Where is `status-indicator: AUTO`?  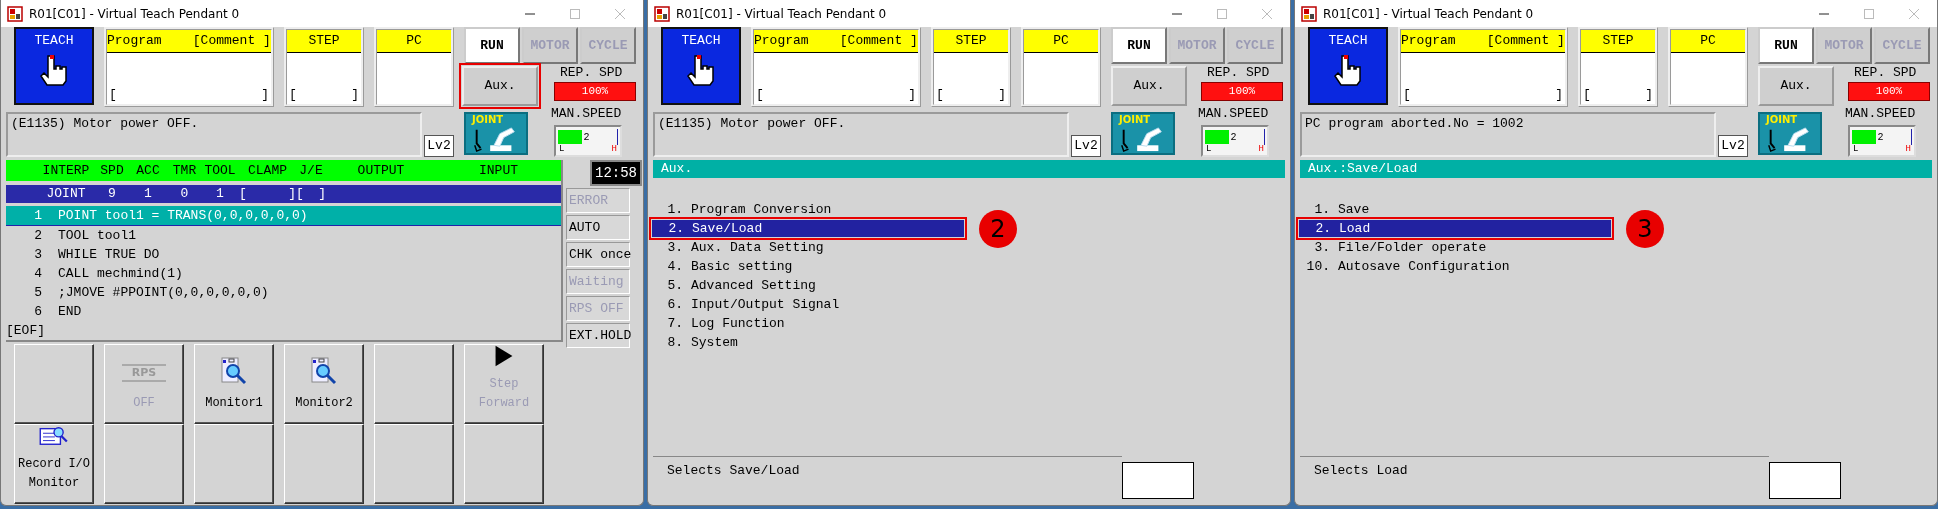 status-indicator: AUTO is located at coordinates (598, 227).